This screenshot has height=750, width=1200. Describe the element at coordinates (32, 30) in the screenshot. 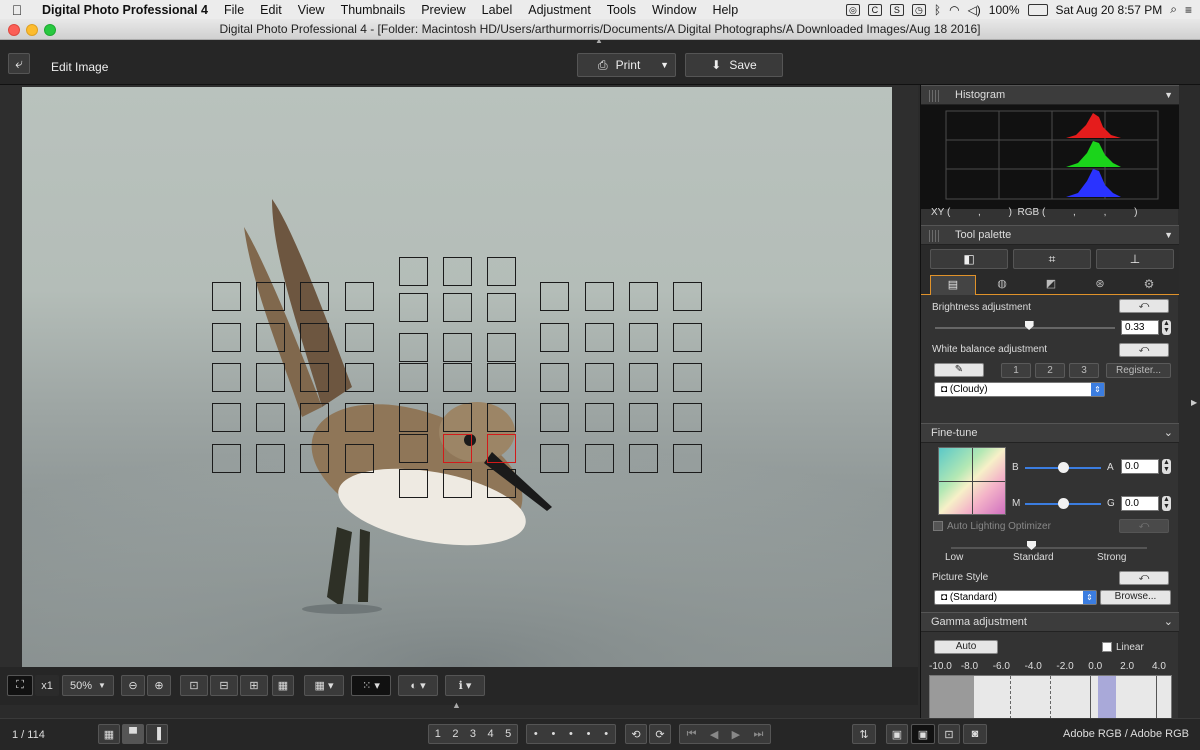

I see `minimize-window-button` at that location.